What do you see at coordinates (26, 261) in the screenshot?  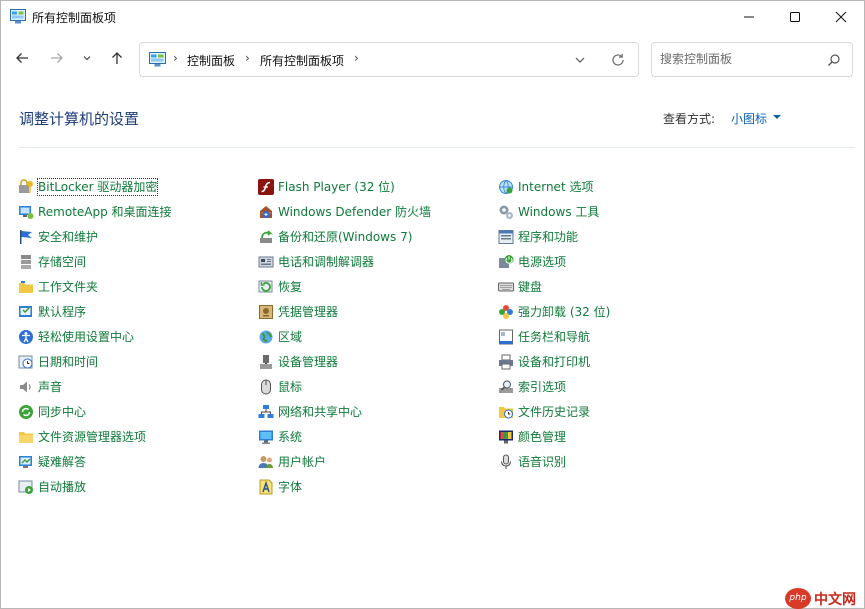 I see `storage-icon` at bounding box center [26, 261].